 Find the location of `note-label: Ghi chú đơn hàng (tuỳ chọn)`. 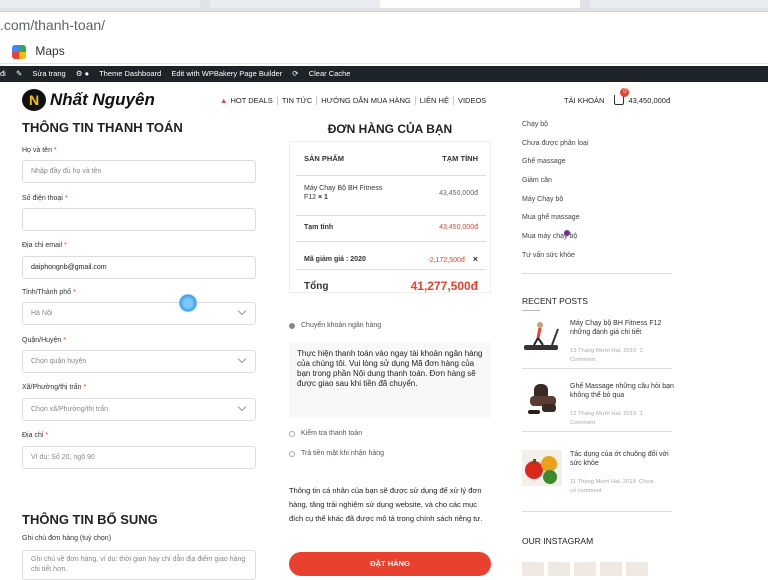

note-label: Ghi chú đơn hàng (tuỳ chọn) is located at coordinates (67, 538).